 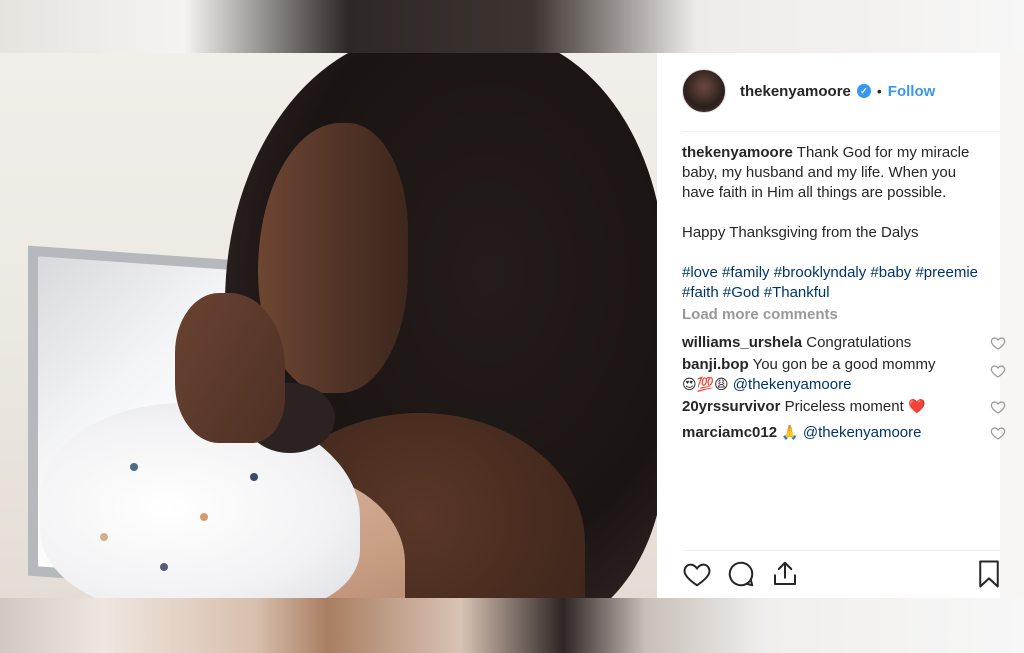 I want to click on action-bar, so click(x=841, y=575).